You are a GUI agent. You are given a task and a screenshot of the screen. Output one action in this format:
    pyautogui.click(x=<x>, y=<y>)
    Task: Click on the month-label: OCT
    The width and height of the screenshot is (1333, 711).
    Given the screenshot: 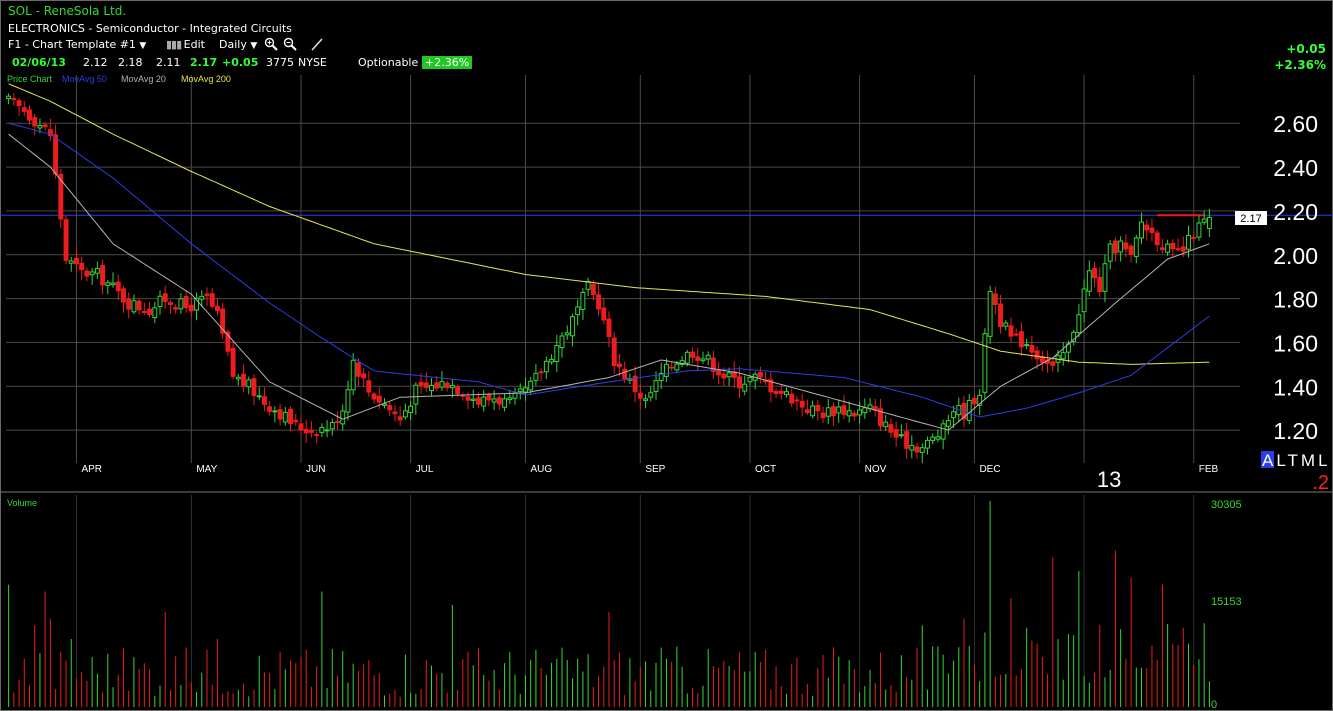 What is the action you would take?
    pyautogui.click(x=765, y=469)
    